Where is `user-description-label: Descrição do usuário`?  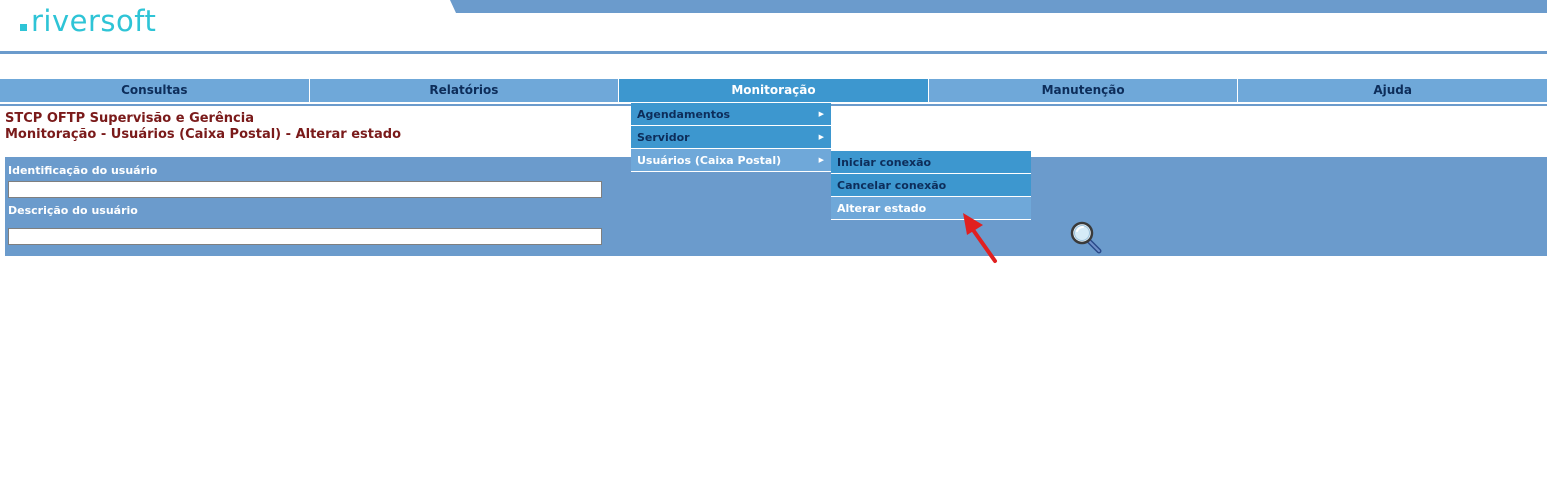 user-description-label: Descrição do usuário is located at coordinates (73, 210).